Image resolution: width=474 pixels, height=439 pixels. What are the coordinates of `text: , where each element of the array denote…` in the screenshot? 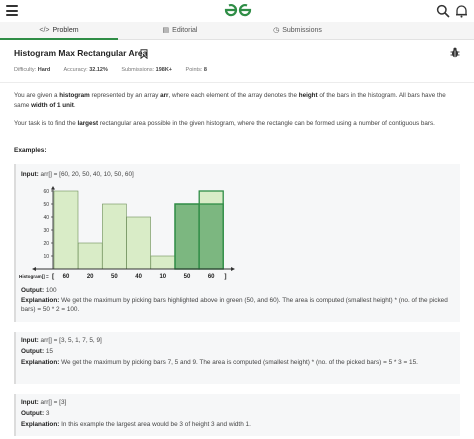 It's located at (233, 95).